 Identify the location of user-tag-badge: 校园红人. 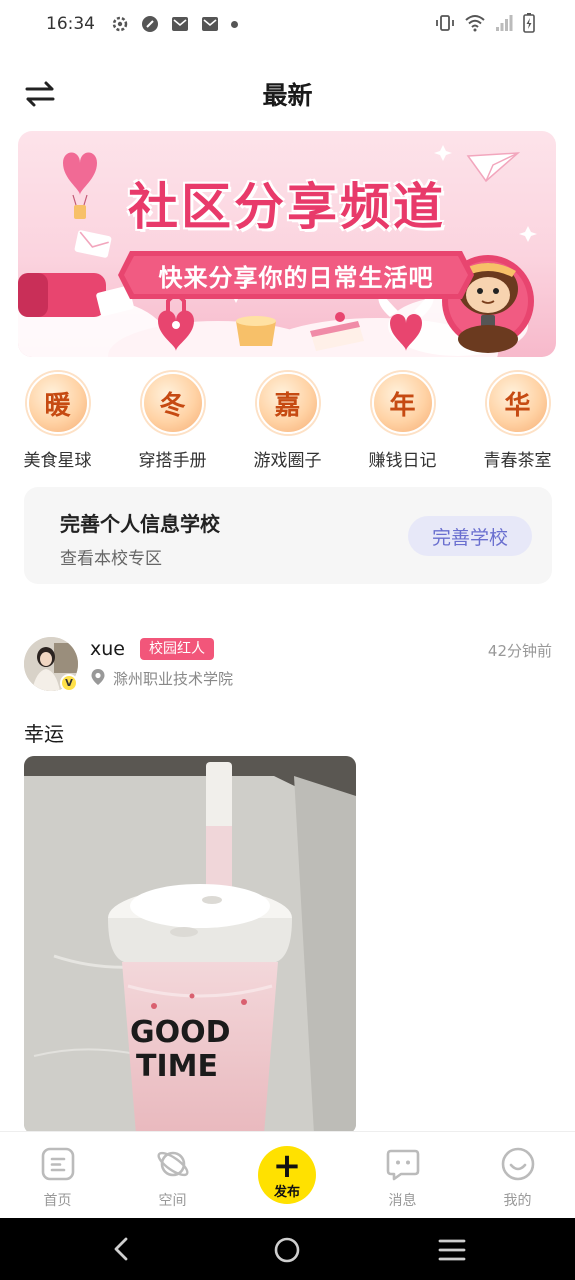
(177, 649).